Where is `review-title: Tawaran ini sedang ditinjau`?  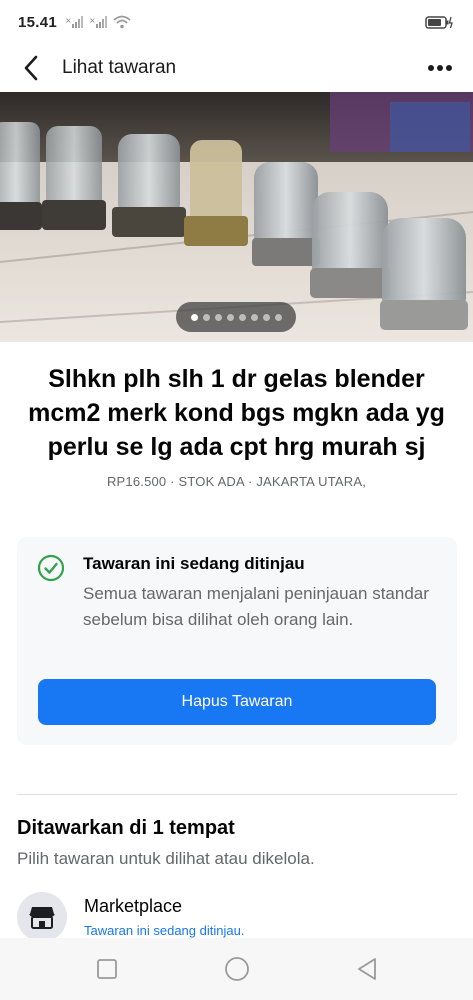 review-title: Tawaran ini sedang ditinjau is located at coordinates (194, 563).